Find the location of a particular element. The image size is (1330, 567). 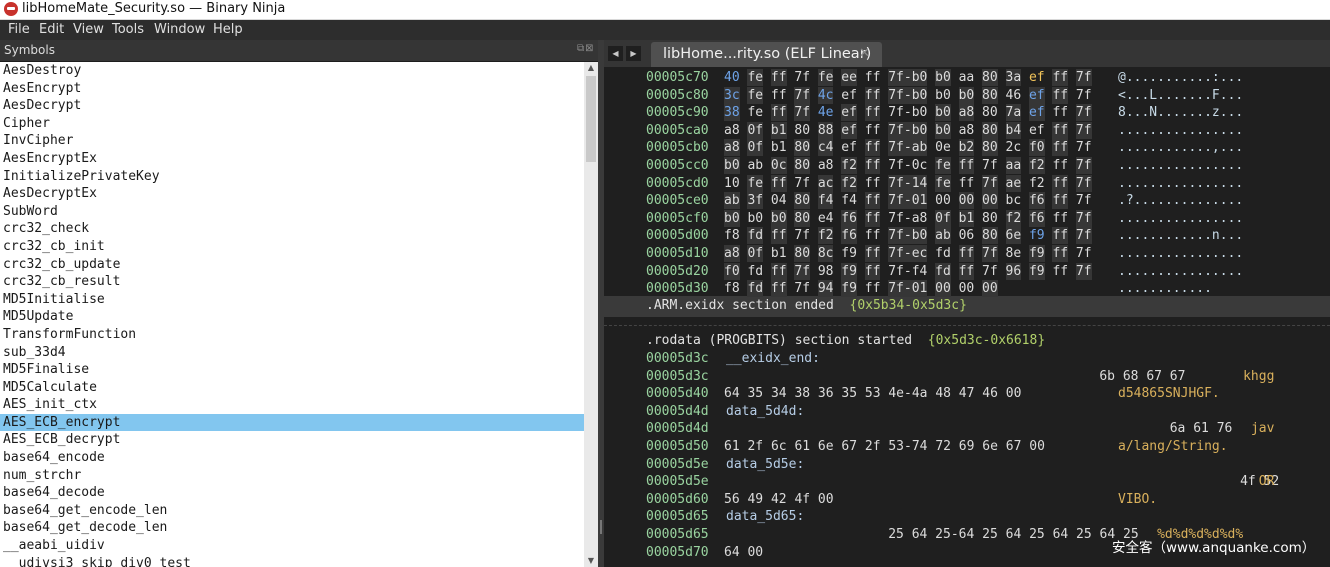

dock-float-close-icon: ⧉⊠ is located at coordinates (586, 49).